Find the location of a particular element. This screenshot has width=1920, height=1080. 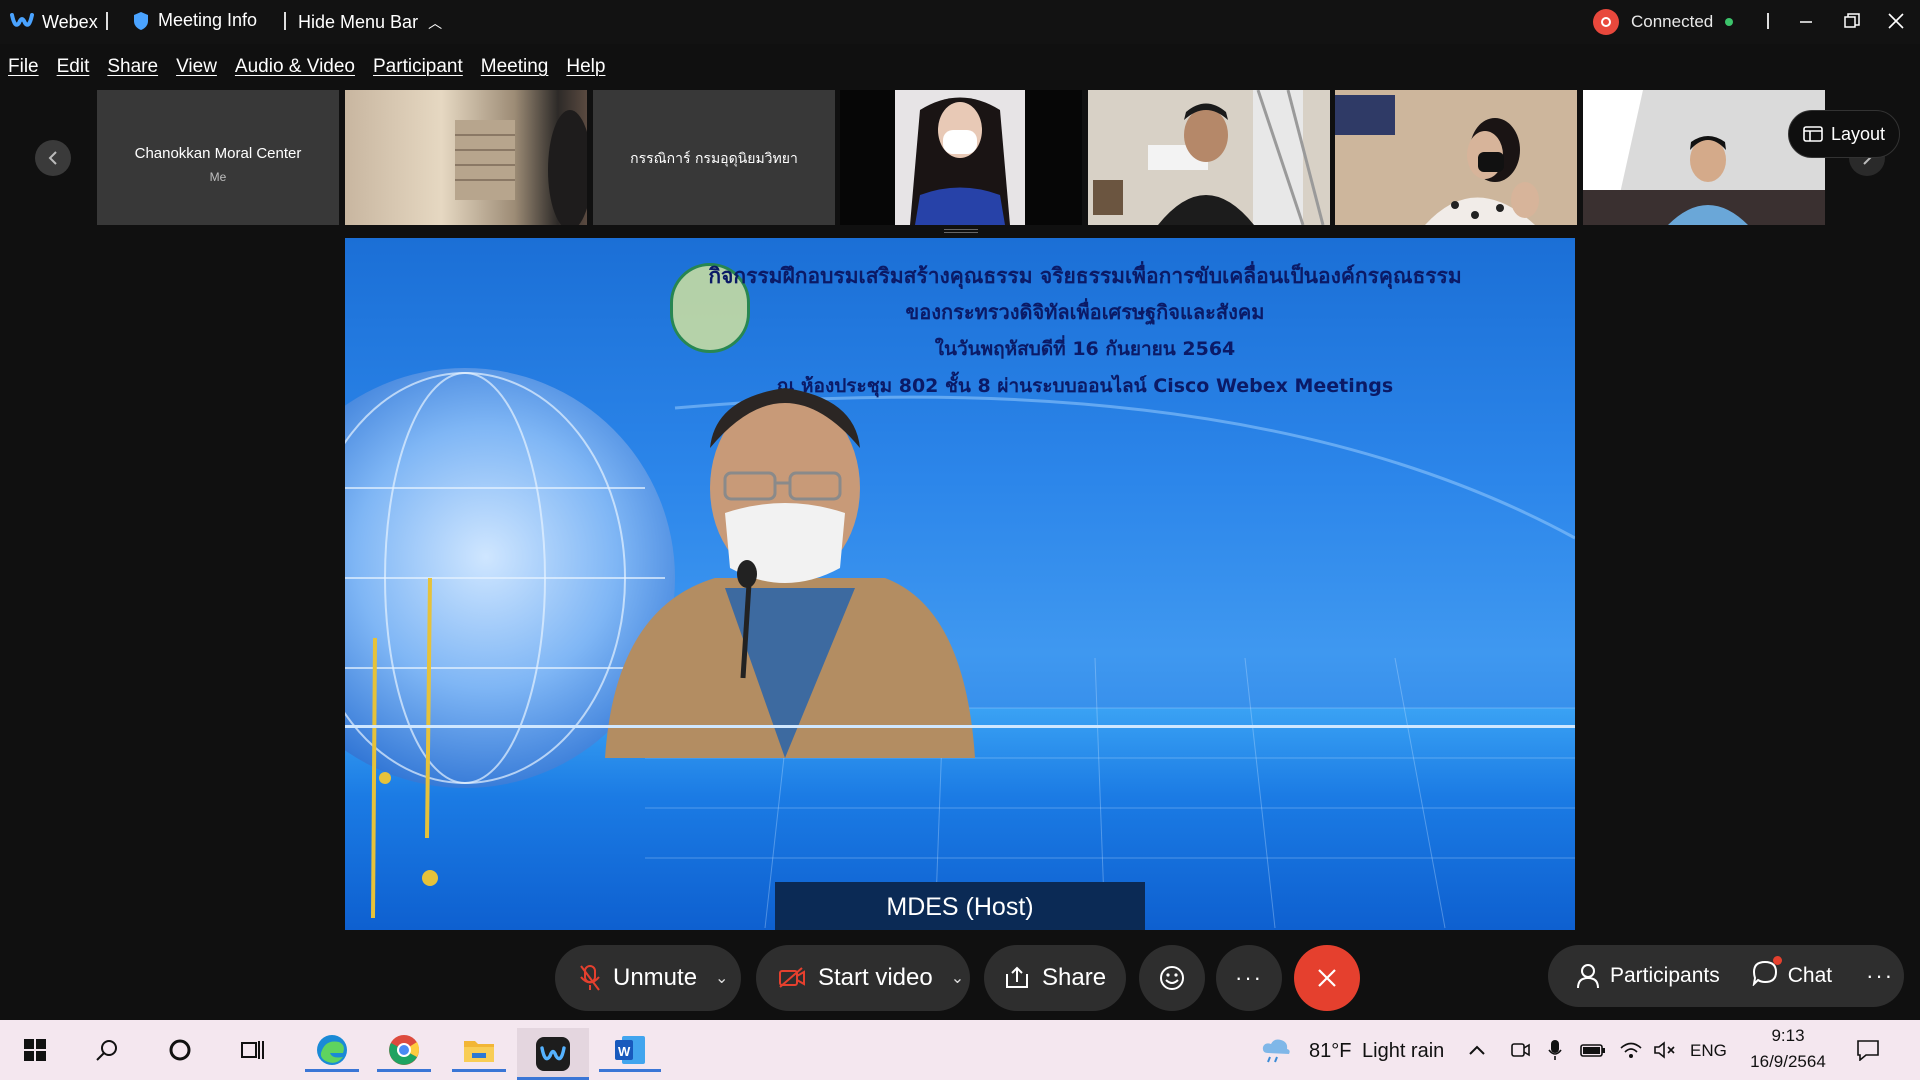

input-language: ENG is located at coordinates (1708, 1051).